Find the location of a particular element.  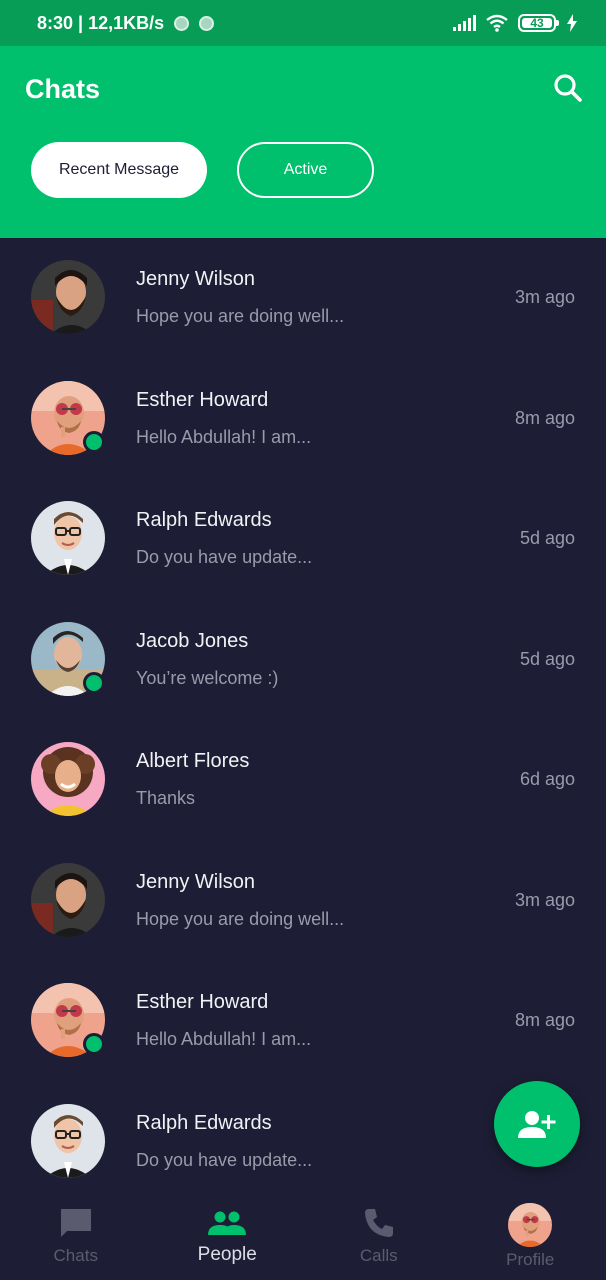

nav-people: People is located at coordinates (228, 1236).